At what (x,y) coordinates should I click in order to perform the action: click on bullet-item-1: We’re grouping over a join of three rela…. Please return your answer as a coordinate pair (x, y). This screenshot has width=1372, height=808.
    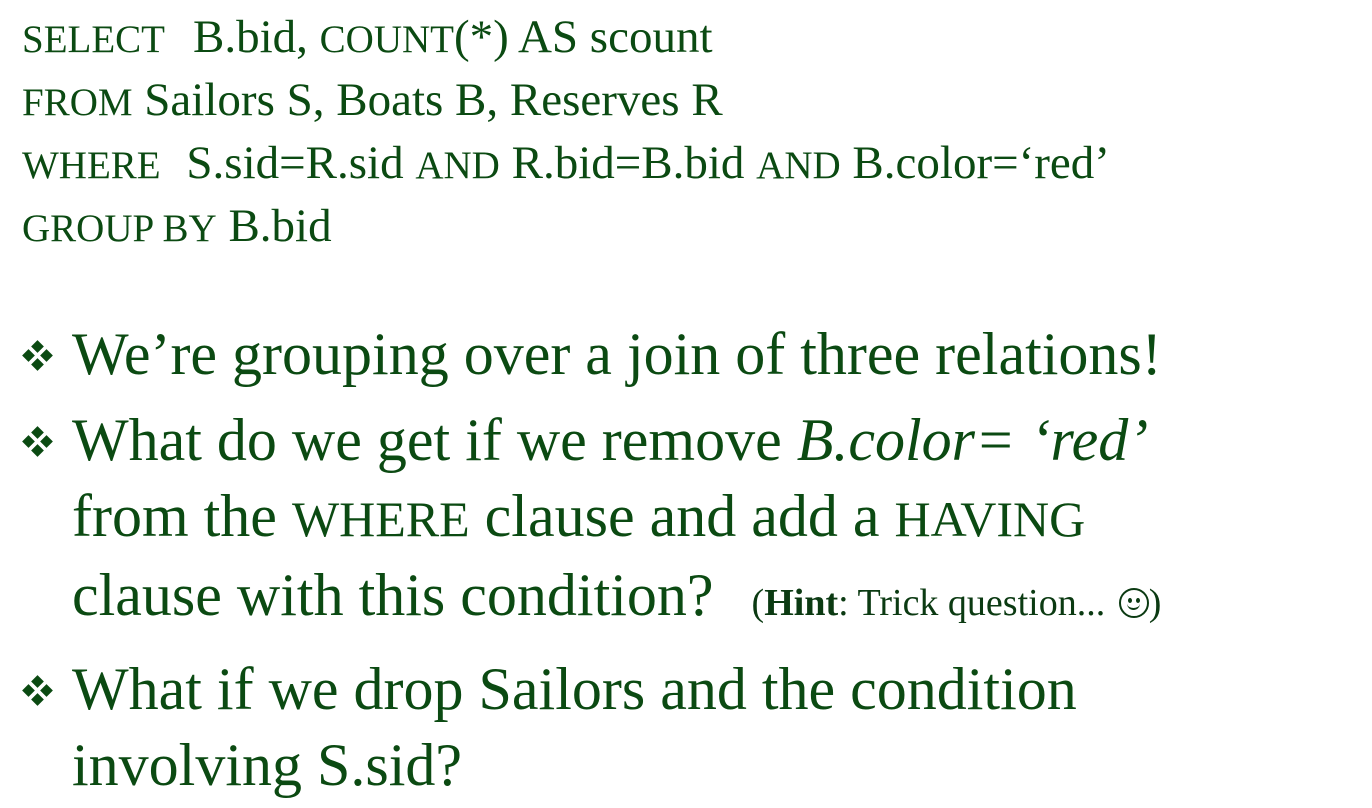
    Looking at the image, I should click on (686, 354).